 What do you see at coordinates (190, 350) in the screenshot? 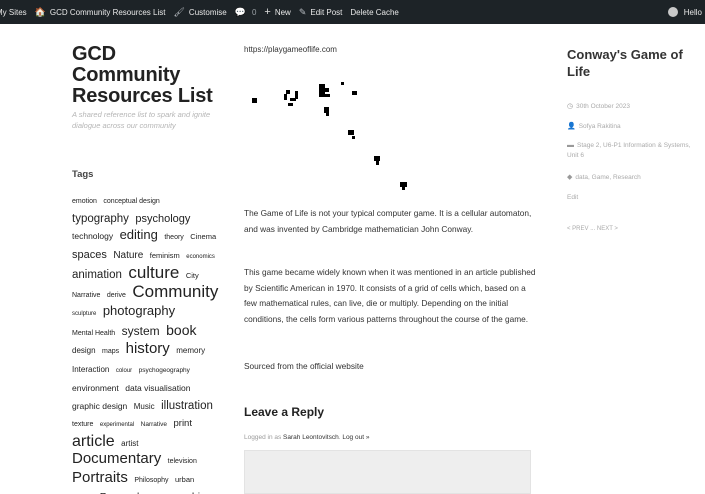
I see `tag-link: memory` at bounding box center [190, 350].